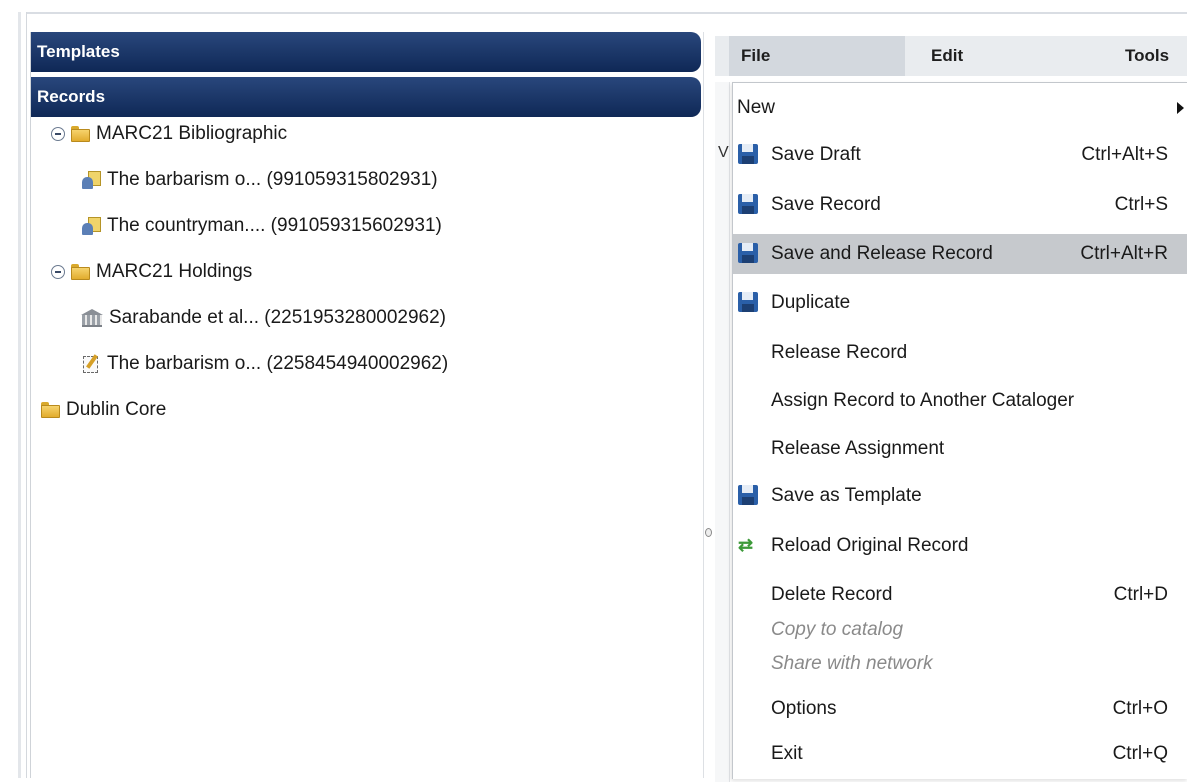  I want to click on tree-item-dublin-core: Dublin Core, so click(103, 410).